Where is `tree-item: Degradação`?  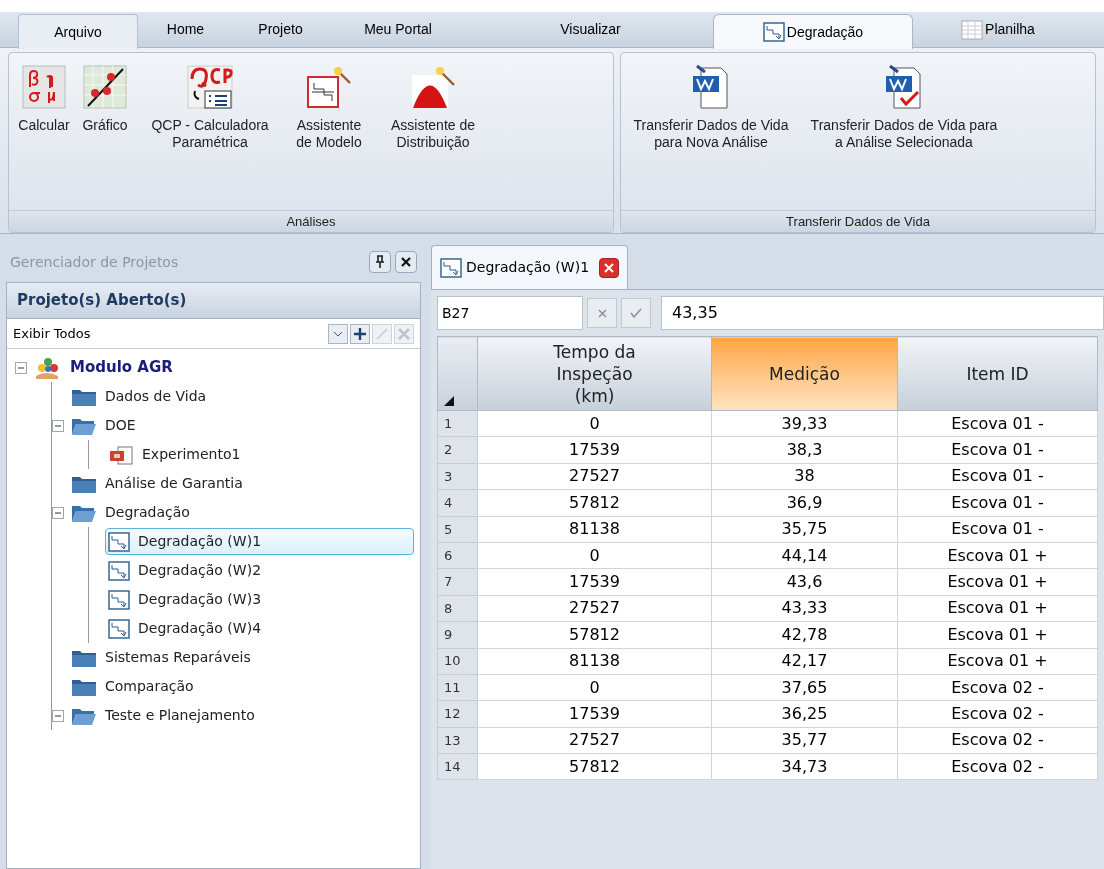 tree-item: Degradação is located at coordinates (137, 512).